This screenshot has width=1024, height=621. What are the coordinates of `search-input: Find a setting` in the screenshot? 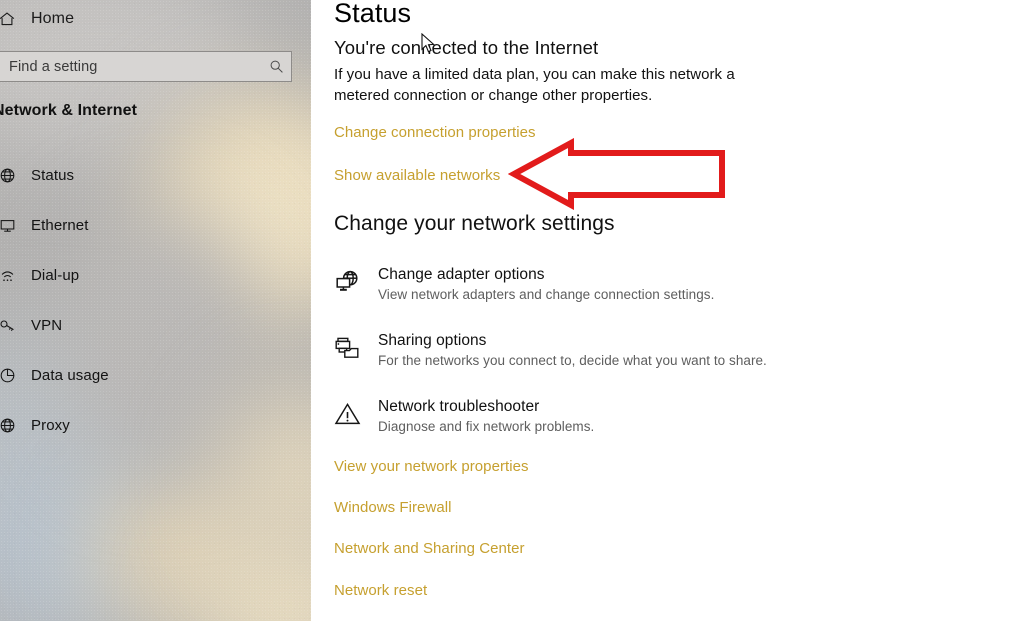 It's located at (130, 67).